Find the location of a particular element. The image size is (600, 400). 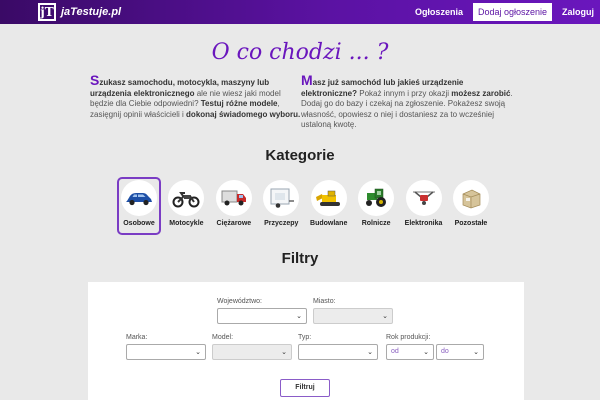

filter-submit-button: Filtruj is located at coordinates (305, 388).